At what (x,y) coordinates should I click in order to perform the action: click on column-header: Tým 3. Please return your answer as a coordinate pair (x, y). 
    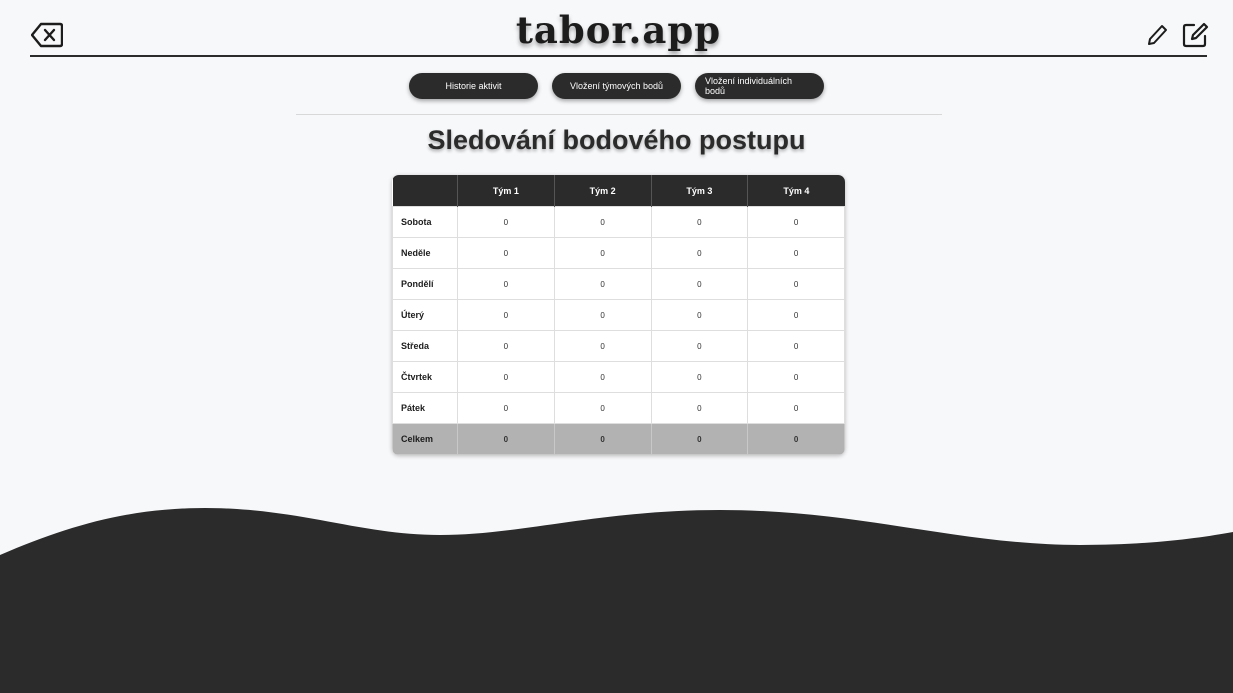
    Looking at the image, I should click on (700, 191).